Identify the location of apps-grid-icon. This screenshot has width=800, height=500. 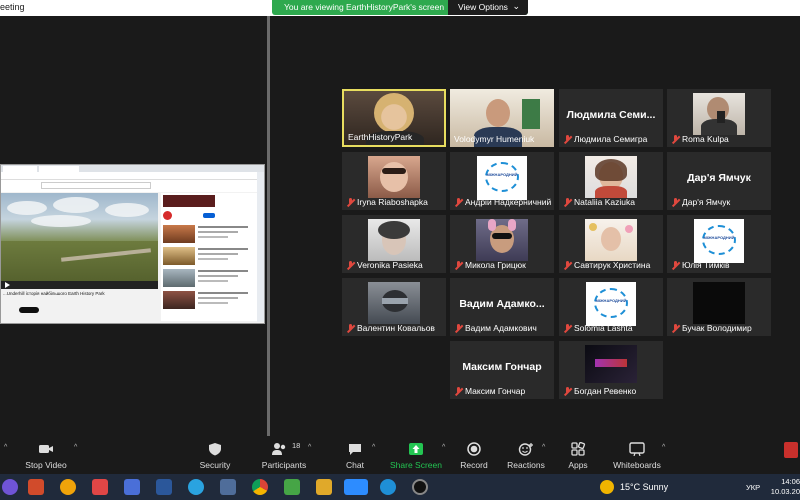
(578, 449).